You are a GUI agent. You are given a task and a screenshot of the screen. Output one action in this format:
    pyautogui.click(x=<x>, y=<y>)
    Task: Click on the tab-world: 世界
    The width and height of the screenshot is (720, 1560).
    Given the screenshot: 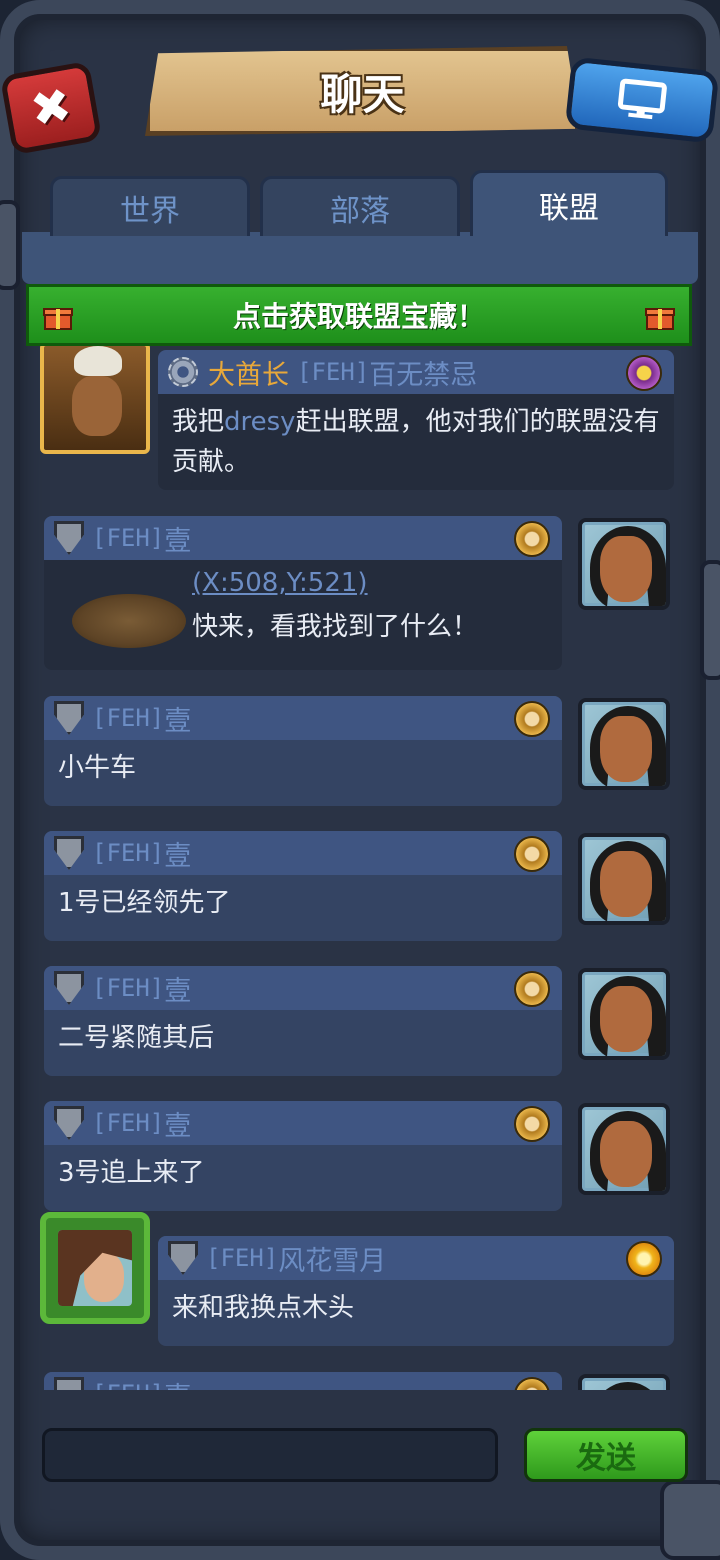 What is the action you would take?
    pyautogui.click(x=150, y=206)
    